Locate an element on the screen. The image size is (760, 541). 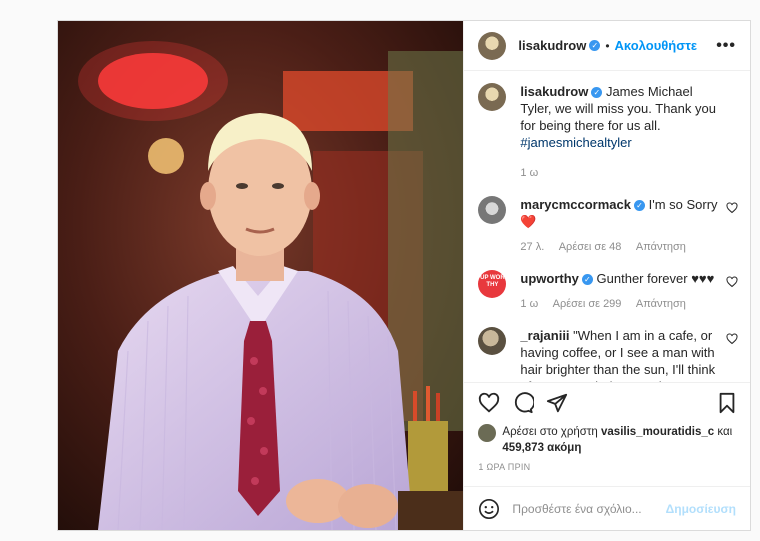
author-avatar is located at coordinates (492, 45).